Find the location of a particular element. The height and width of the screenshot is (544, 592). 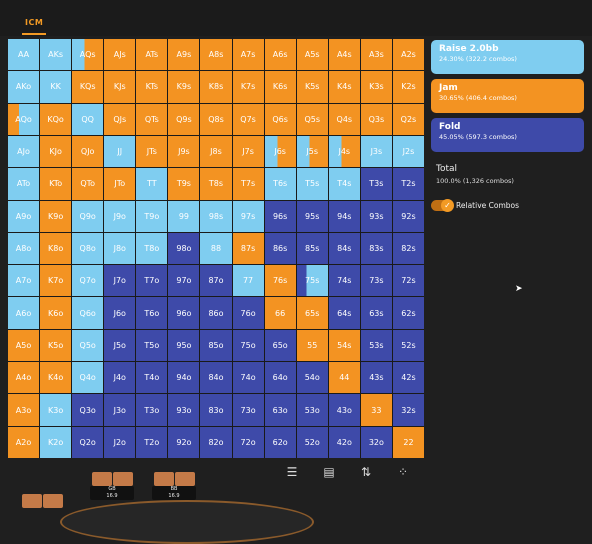

hand-cell: 84o is located at coordinates (216, 378).